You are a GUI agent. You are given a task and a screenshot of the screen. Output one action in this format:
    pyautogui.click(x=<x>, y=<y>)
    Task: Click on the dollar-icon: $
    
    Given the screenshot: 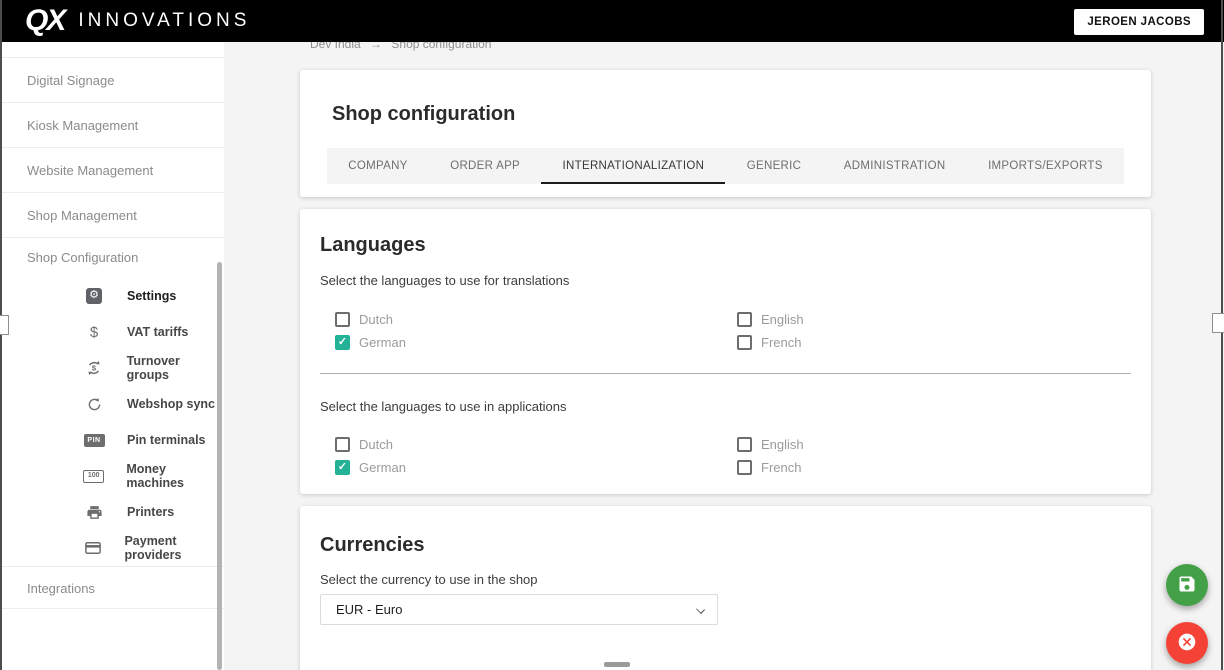 What is the action you would take?
    pyautogui.click(x=94, y=332)
    